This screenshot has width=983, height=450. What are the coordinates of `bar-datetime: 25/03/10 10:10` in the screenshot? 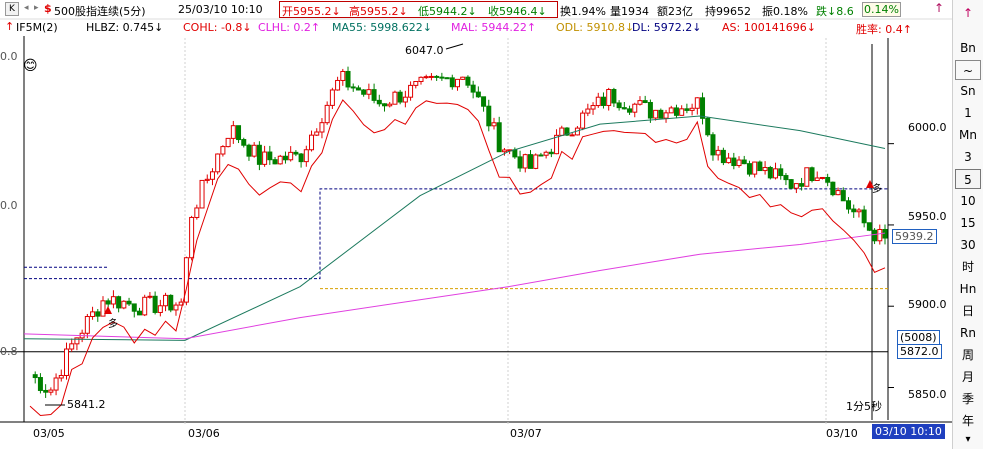 It's located at (220, 9).